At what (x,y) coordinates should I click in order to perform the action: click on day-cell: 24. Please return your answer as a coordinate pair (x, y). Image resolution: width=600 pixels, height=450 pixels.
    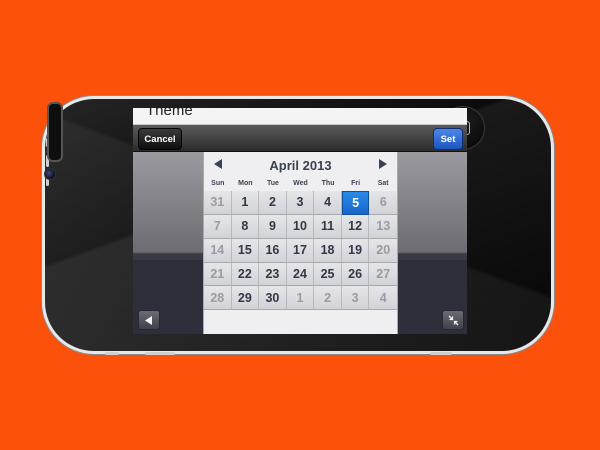
    Looking at the image, I should click on (300, 274).